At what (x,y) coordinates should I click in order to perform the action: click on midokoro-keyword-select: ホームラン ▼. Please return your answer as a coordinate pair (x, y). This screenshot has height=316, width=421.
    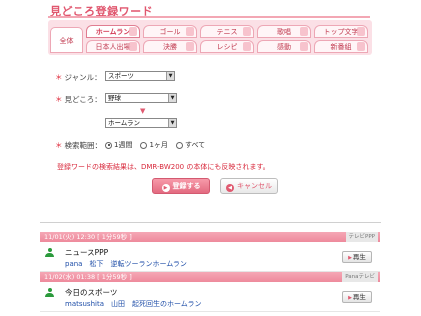
    Looking at the image, I should click on (141, 123).